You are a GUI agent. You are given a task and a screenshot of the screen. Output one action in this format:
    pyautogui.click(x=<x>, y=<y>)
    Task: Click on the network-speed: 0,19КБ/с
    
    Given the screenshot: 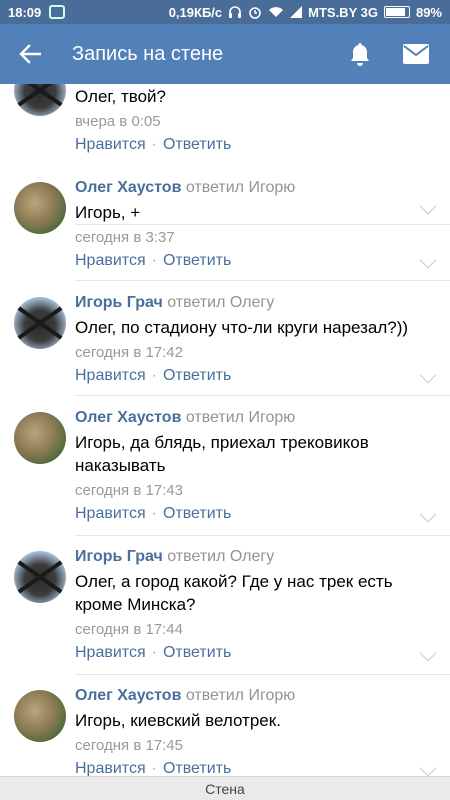 What is the action you would take?
    pyautogui.click(x=195, y=12)
    